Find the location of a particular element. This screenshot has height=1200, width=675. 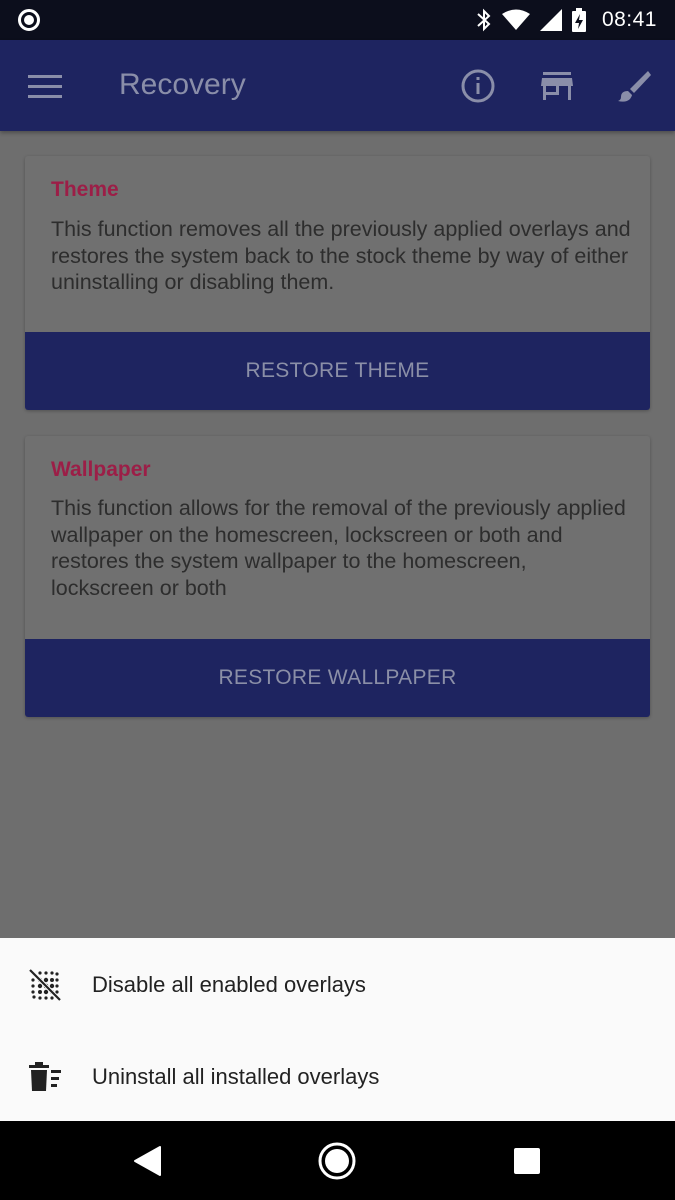

theme-card-title: Theme is located at coordinates (85, 189).